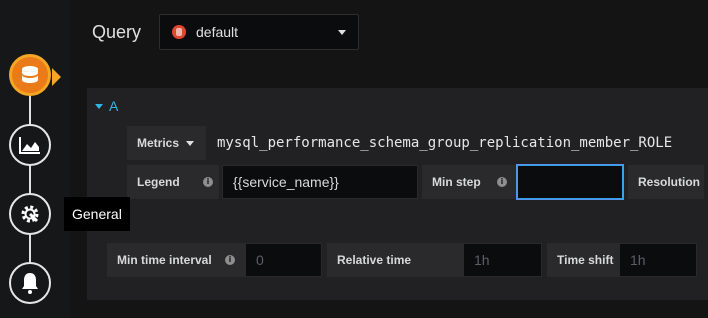 This screenshot has height=318, width=708. Describe the element at coordinates (456, 182) in the screenshot. I see `min-step-label-text: Min step` at that location.